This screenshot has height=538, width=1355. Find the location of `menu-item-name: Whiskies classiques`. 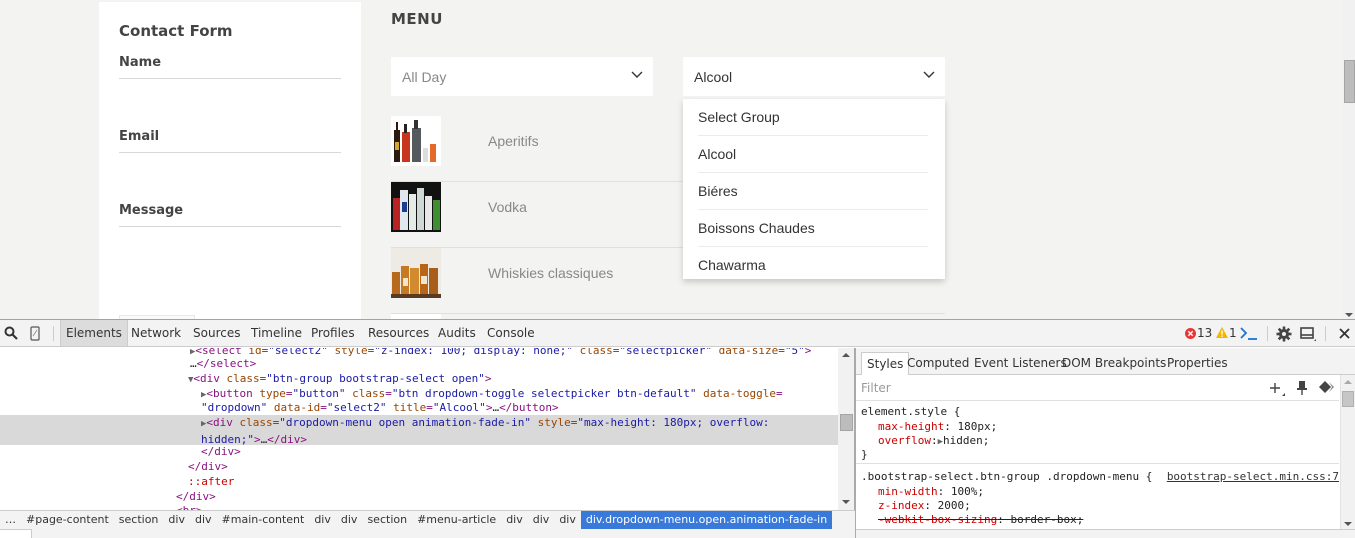

menu-item-name: Whiskies classiques is located at coordinates (551, 273).